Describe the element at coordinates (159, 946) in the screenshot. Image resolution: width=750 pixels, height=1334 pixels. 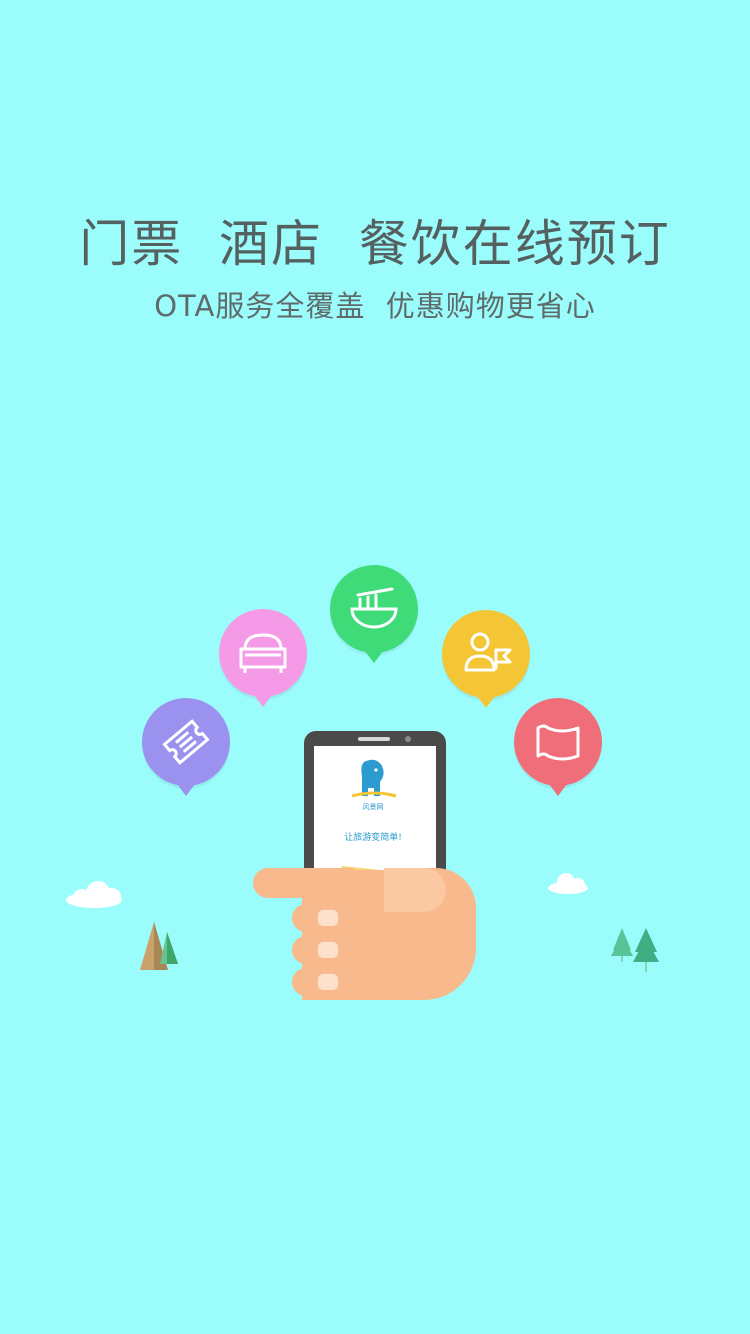
I see `mountains-icon` at that location.